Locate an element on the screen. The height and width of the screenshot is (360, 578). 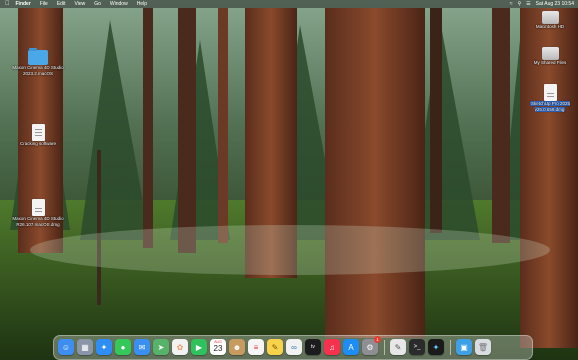
safari-icon: ✦ is located at coordinates (104, 347).